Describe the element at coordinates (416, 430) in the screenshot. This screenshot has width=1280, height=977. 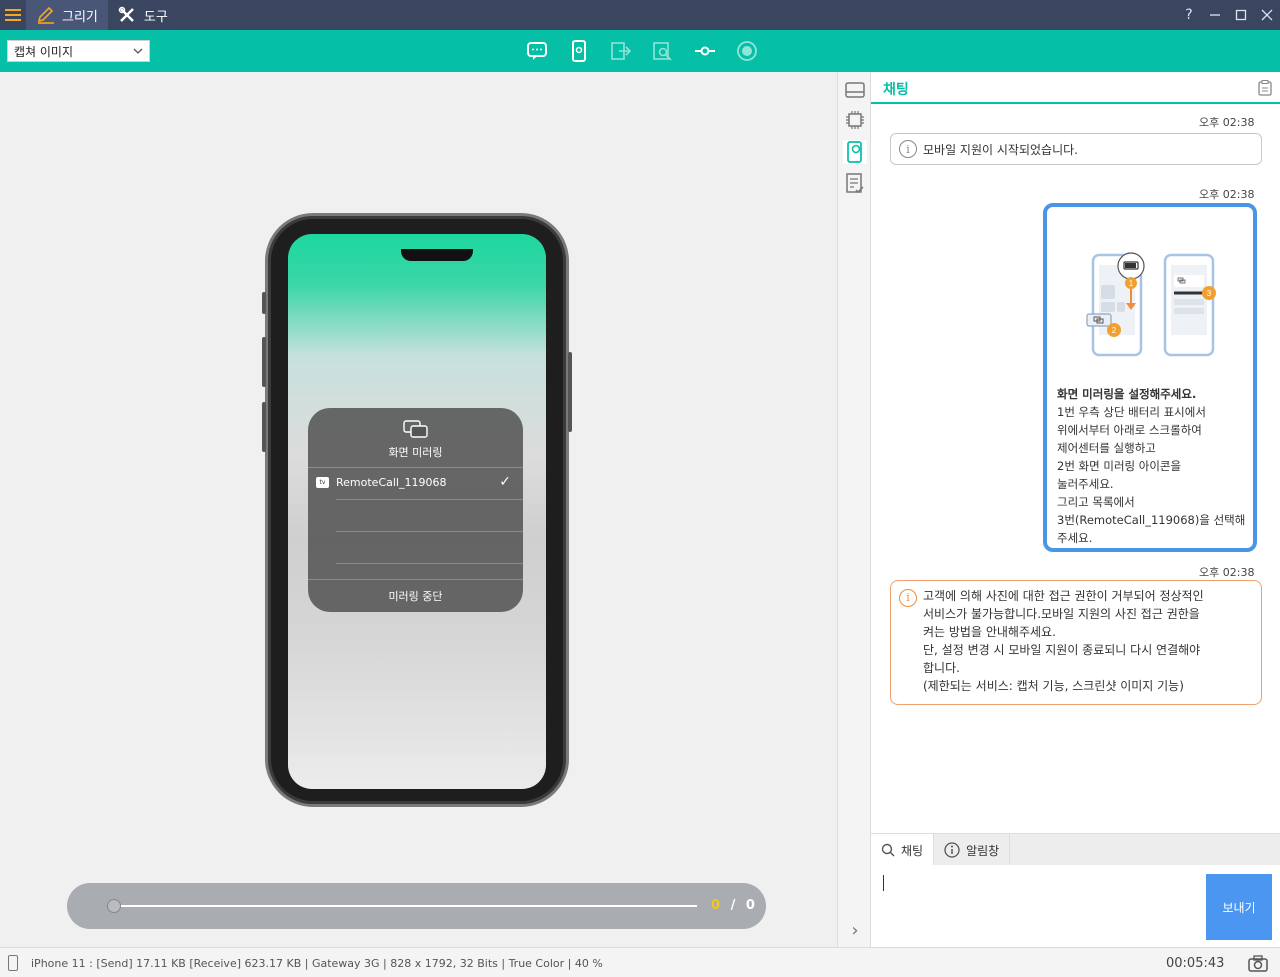
I see `screen-mirroring-icon` at that location.